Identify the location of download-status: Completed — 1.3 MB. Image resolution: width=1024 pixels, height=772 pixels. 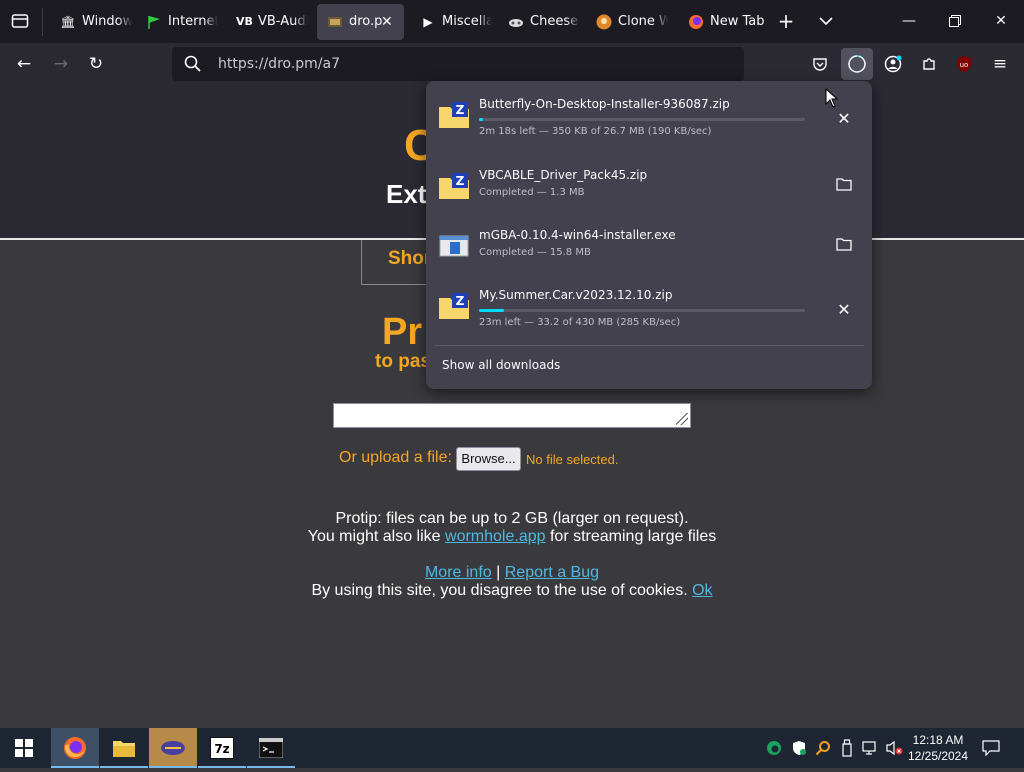
(532, 192).